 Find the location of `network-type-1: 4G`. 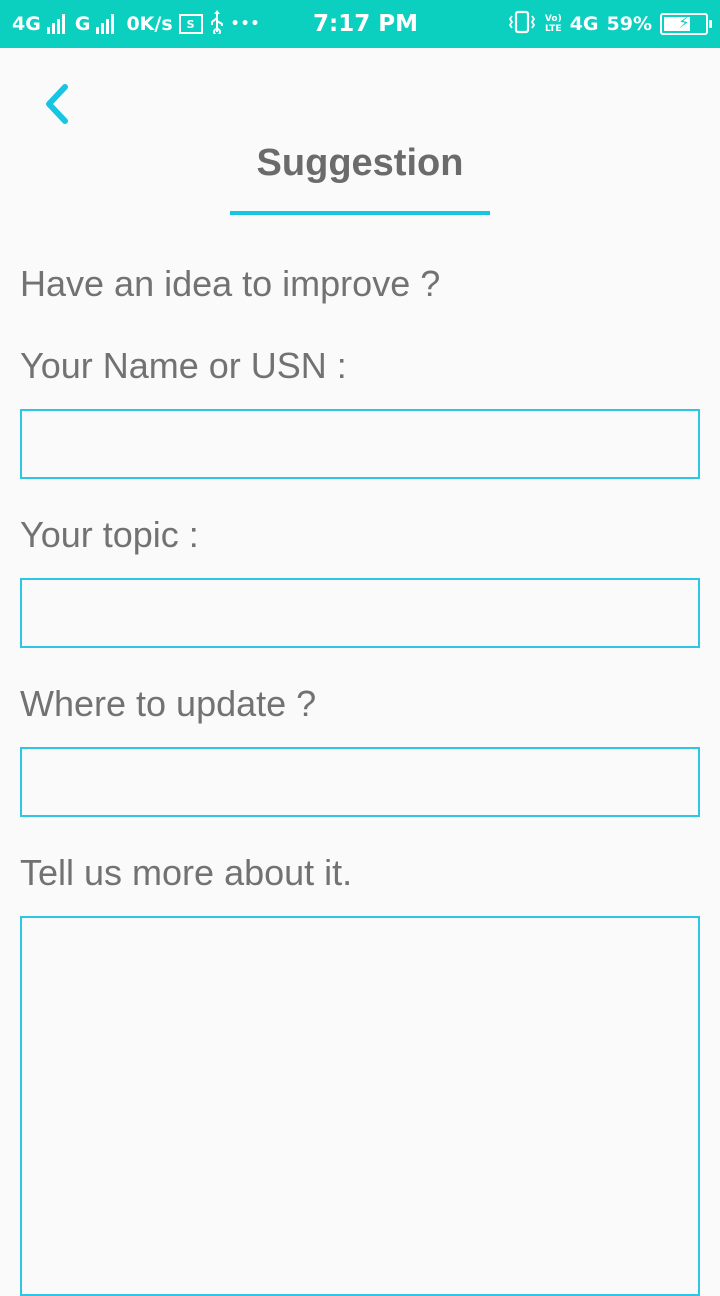

network-type-1: 4G is located at coordinates (26, 24).